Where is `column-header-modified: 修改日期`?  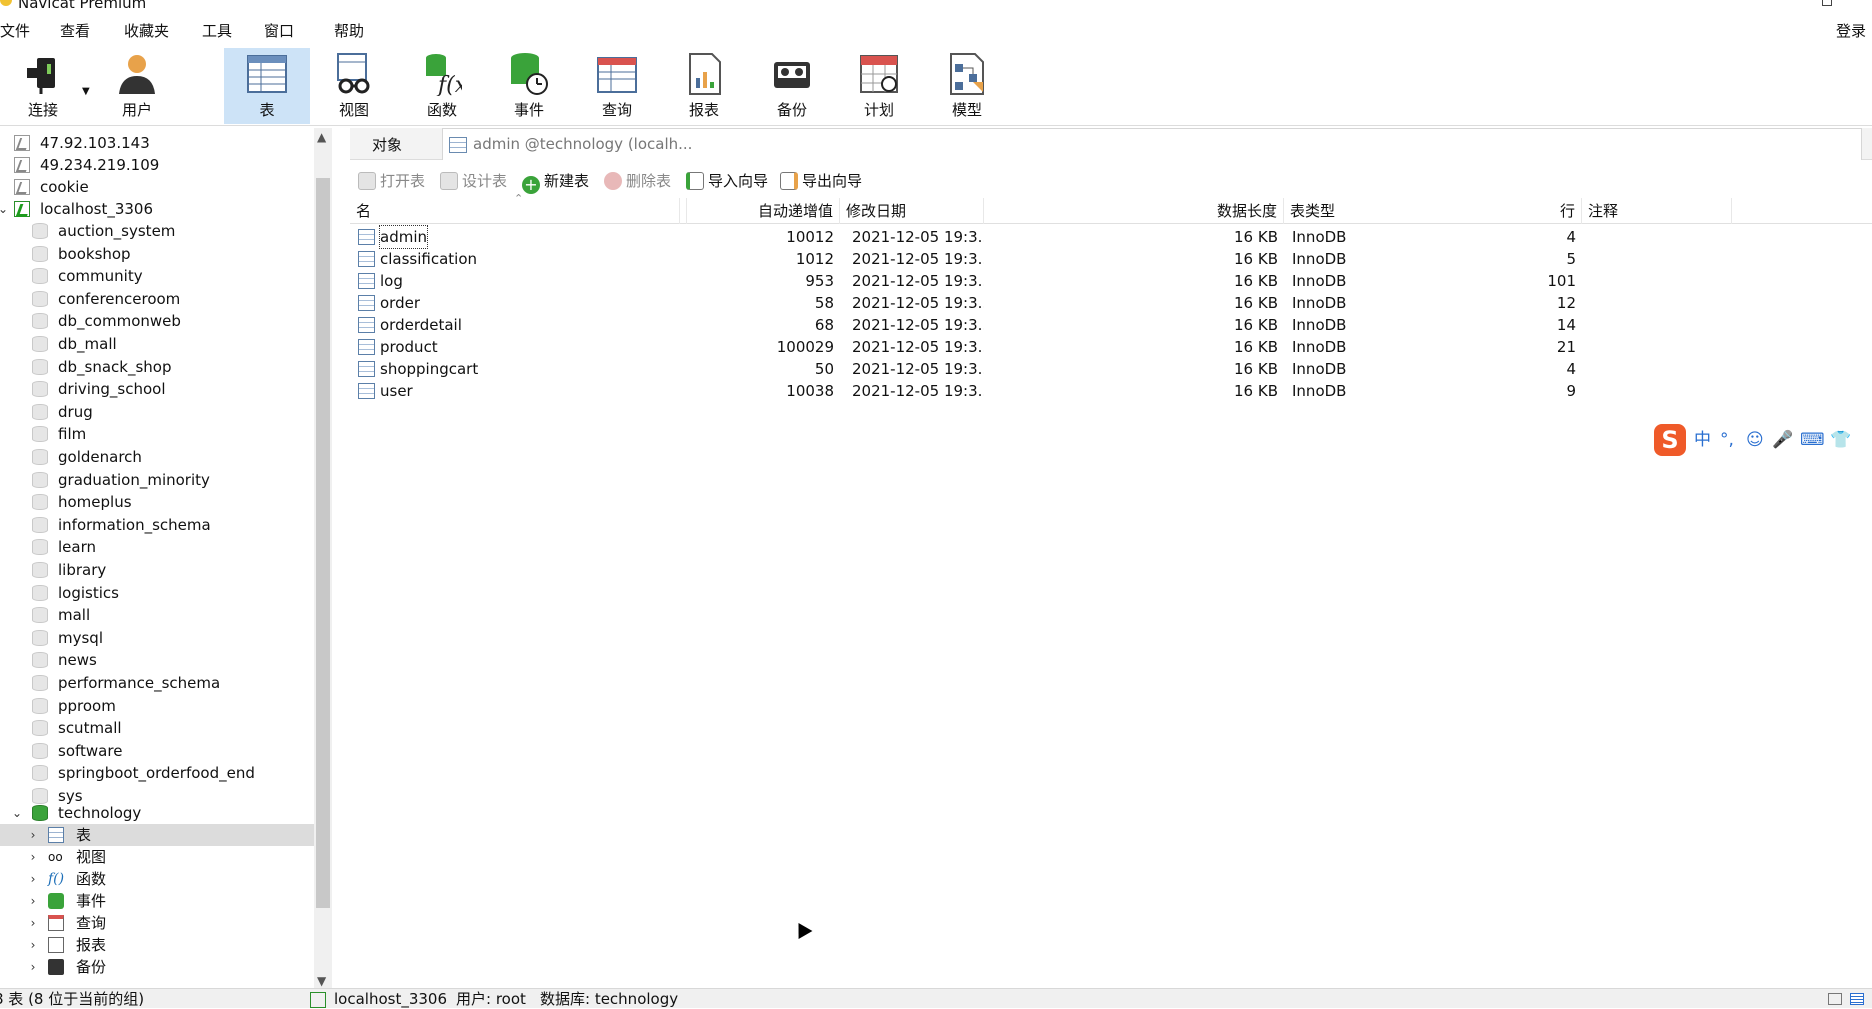 column-header-modified: 修改日期 is located at coordinates (912, 211).